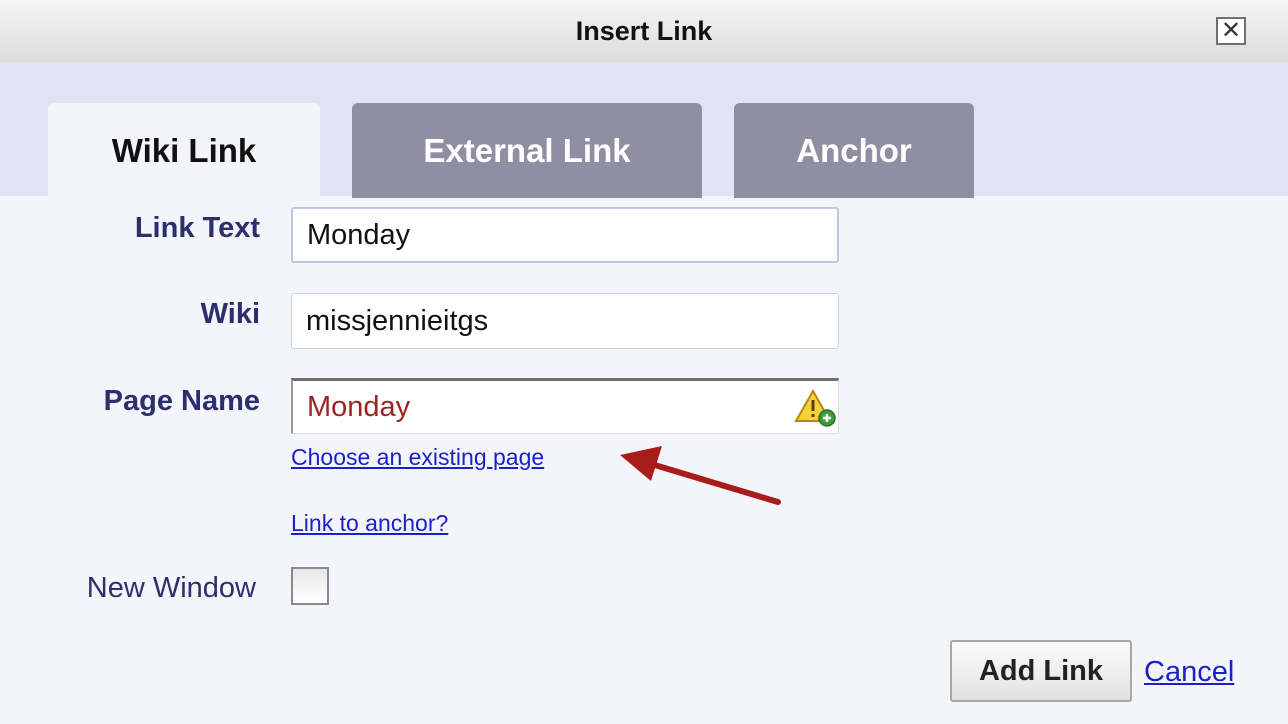 This screenshot has width=1288, height=724. Describe the element at coordinates (310, 586) in the screenshot. I see `new-window-checkbox` at that location.